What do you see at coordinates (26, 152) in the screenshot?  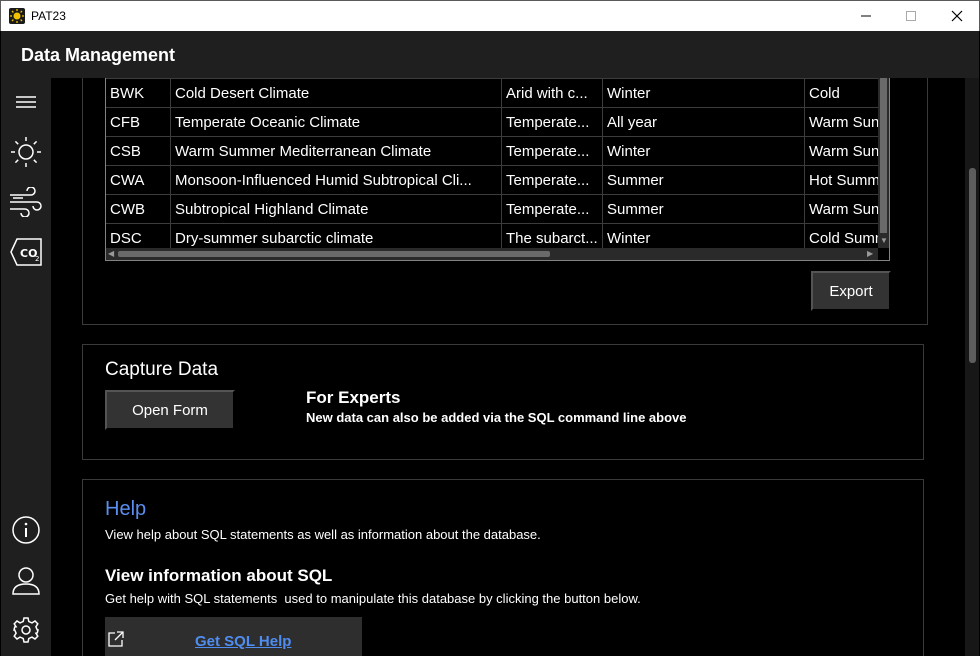 I see `sun-icon` at bounding box center [26, 152].